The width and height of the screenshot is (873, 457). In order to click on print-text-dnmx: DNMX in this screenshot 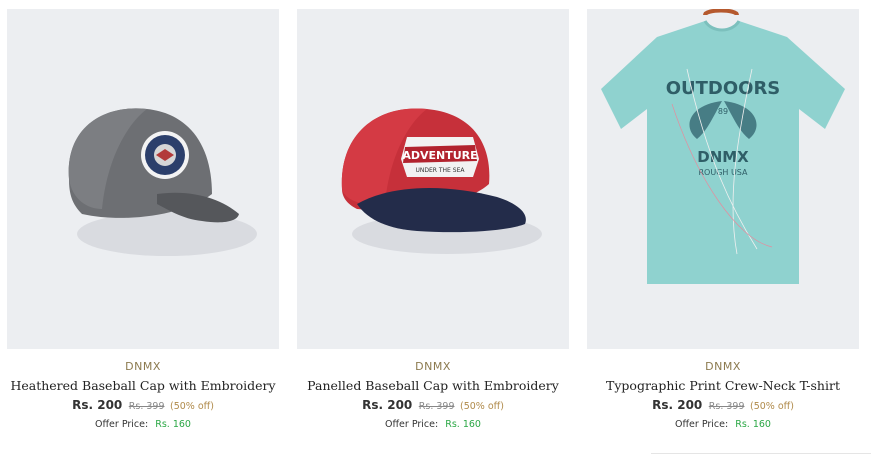, I will do `click(723, 157)`.